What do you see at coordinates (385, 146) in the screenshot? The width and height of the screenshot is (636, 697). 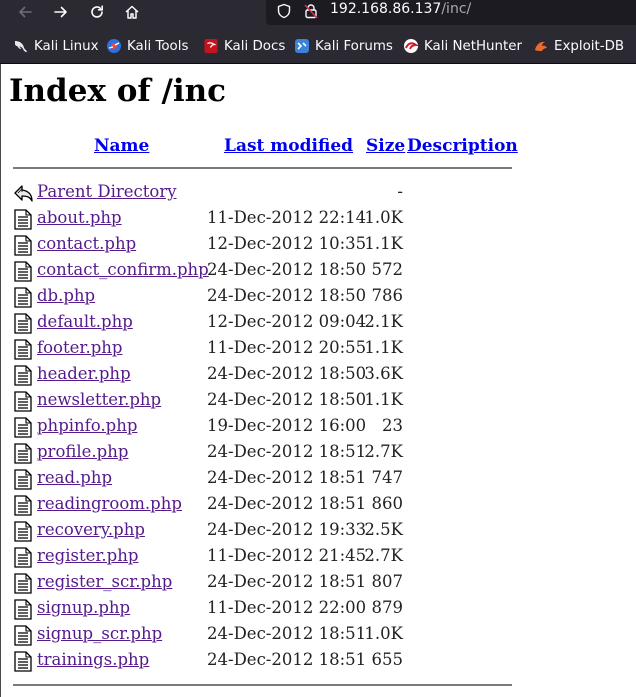 I see `sort-by-size-link: Size` at bounding box center [385, 146].